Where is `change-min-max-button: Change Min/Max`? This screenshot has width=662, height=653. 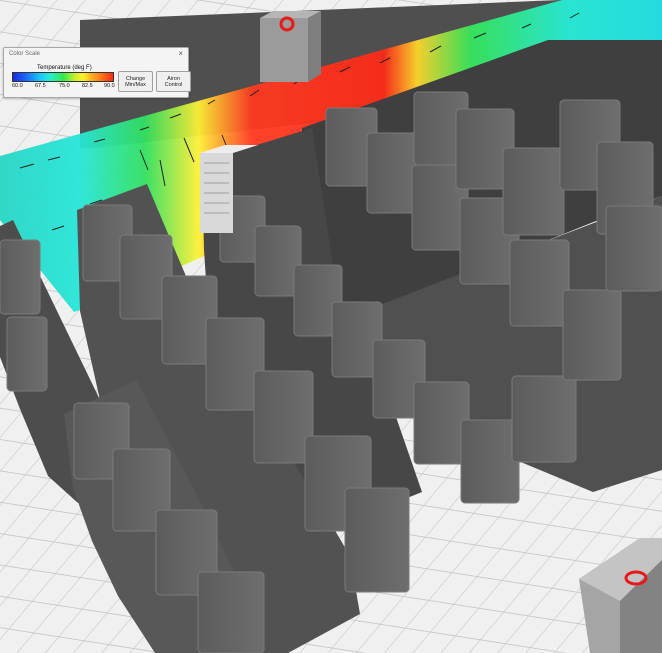 change-min-max-button: Change Min/Max is located at coordinates (135, 81).